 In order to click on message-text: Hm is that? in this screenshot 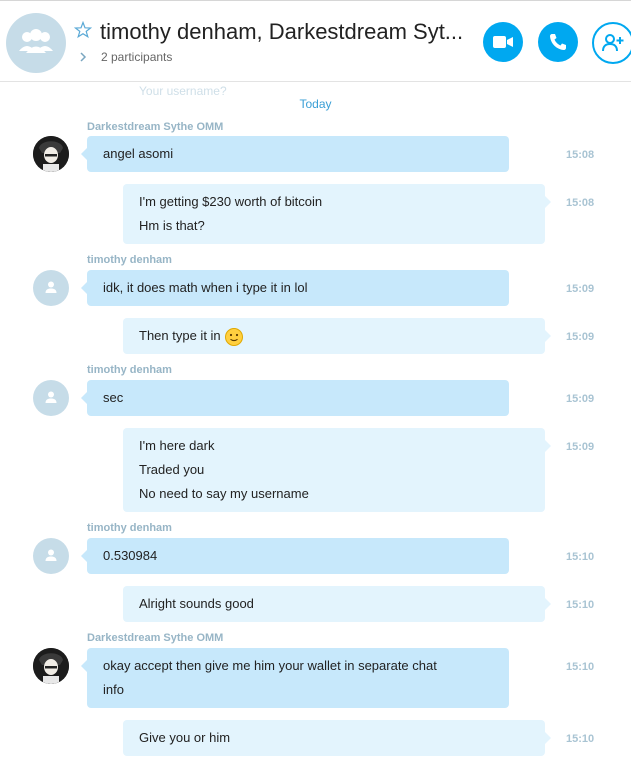, I will do `click(172, 225)`.